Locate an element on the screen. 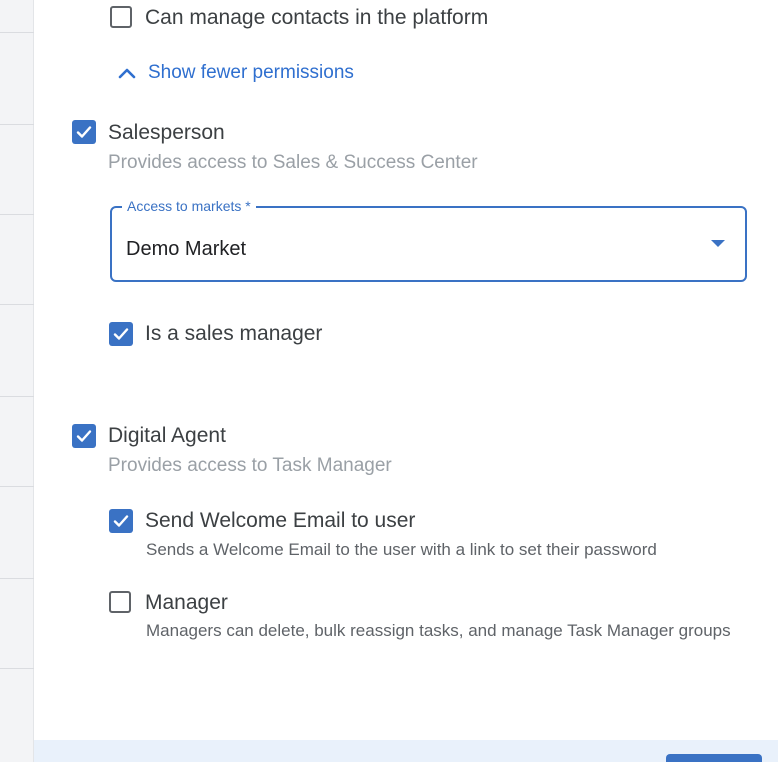 This screenshot has width=778, height=762. digital-agent-subtitle: Provides access to Task Manager is located at coordinates (250, 465).